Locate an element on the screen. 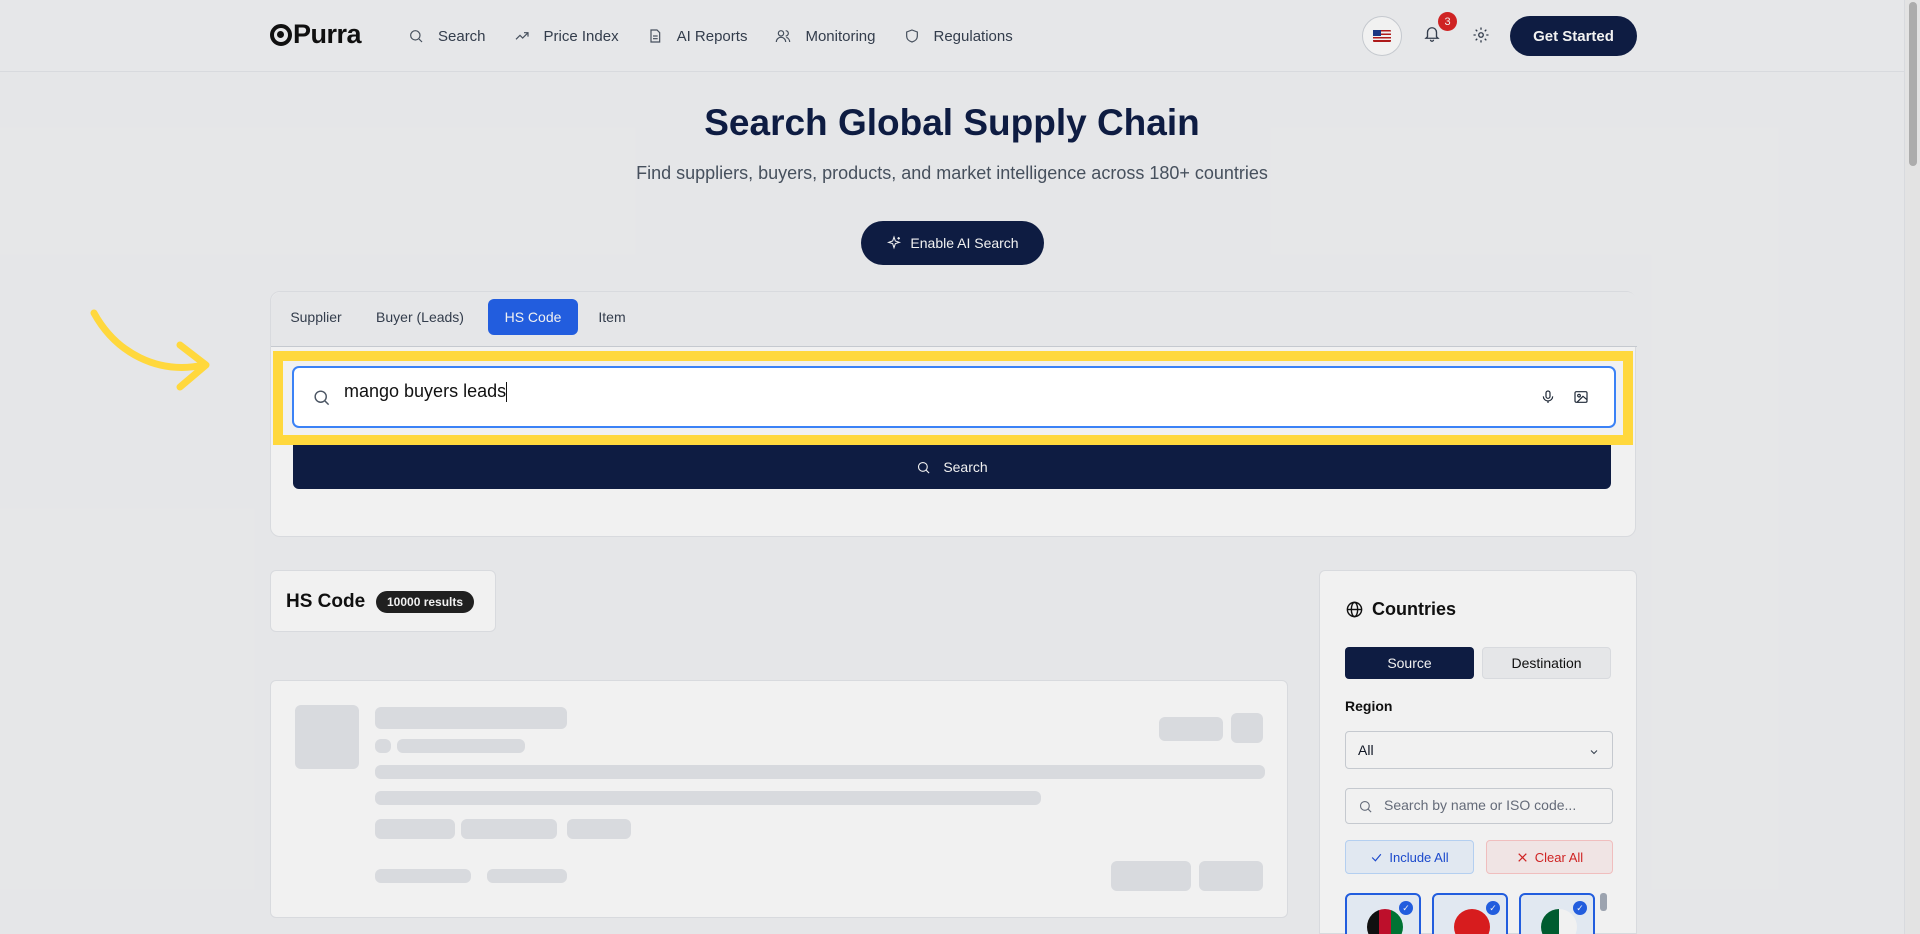 Image resolution: width=1920 pixels, height=934 pixels. results-header: HS Code 10000 results is located at coordinates (383, 601).